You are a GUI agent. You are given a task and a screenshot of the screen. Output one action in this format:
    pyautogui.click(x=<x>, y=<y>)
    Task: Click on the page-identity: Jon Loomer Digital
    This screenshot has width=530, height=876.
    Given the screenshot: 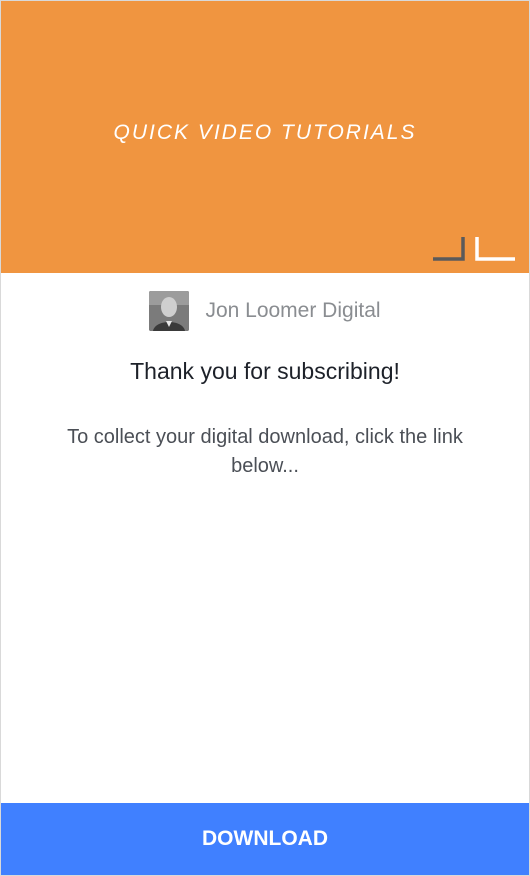 What is the action you would take?
    pyautogui.click(x=265, y=311)
    